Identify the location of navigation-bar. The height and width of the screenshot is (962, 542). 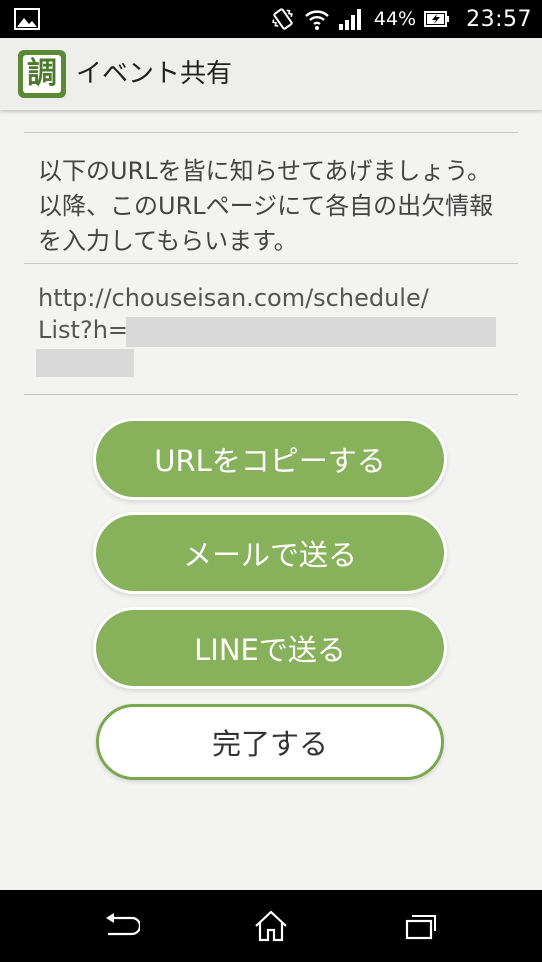
(271, 926).